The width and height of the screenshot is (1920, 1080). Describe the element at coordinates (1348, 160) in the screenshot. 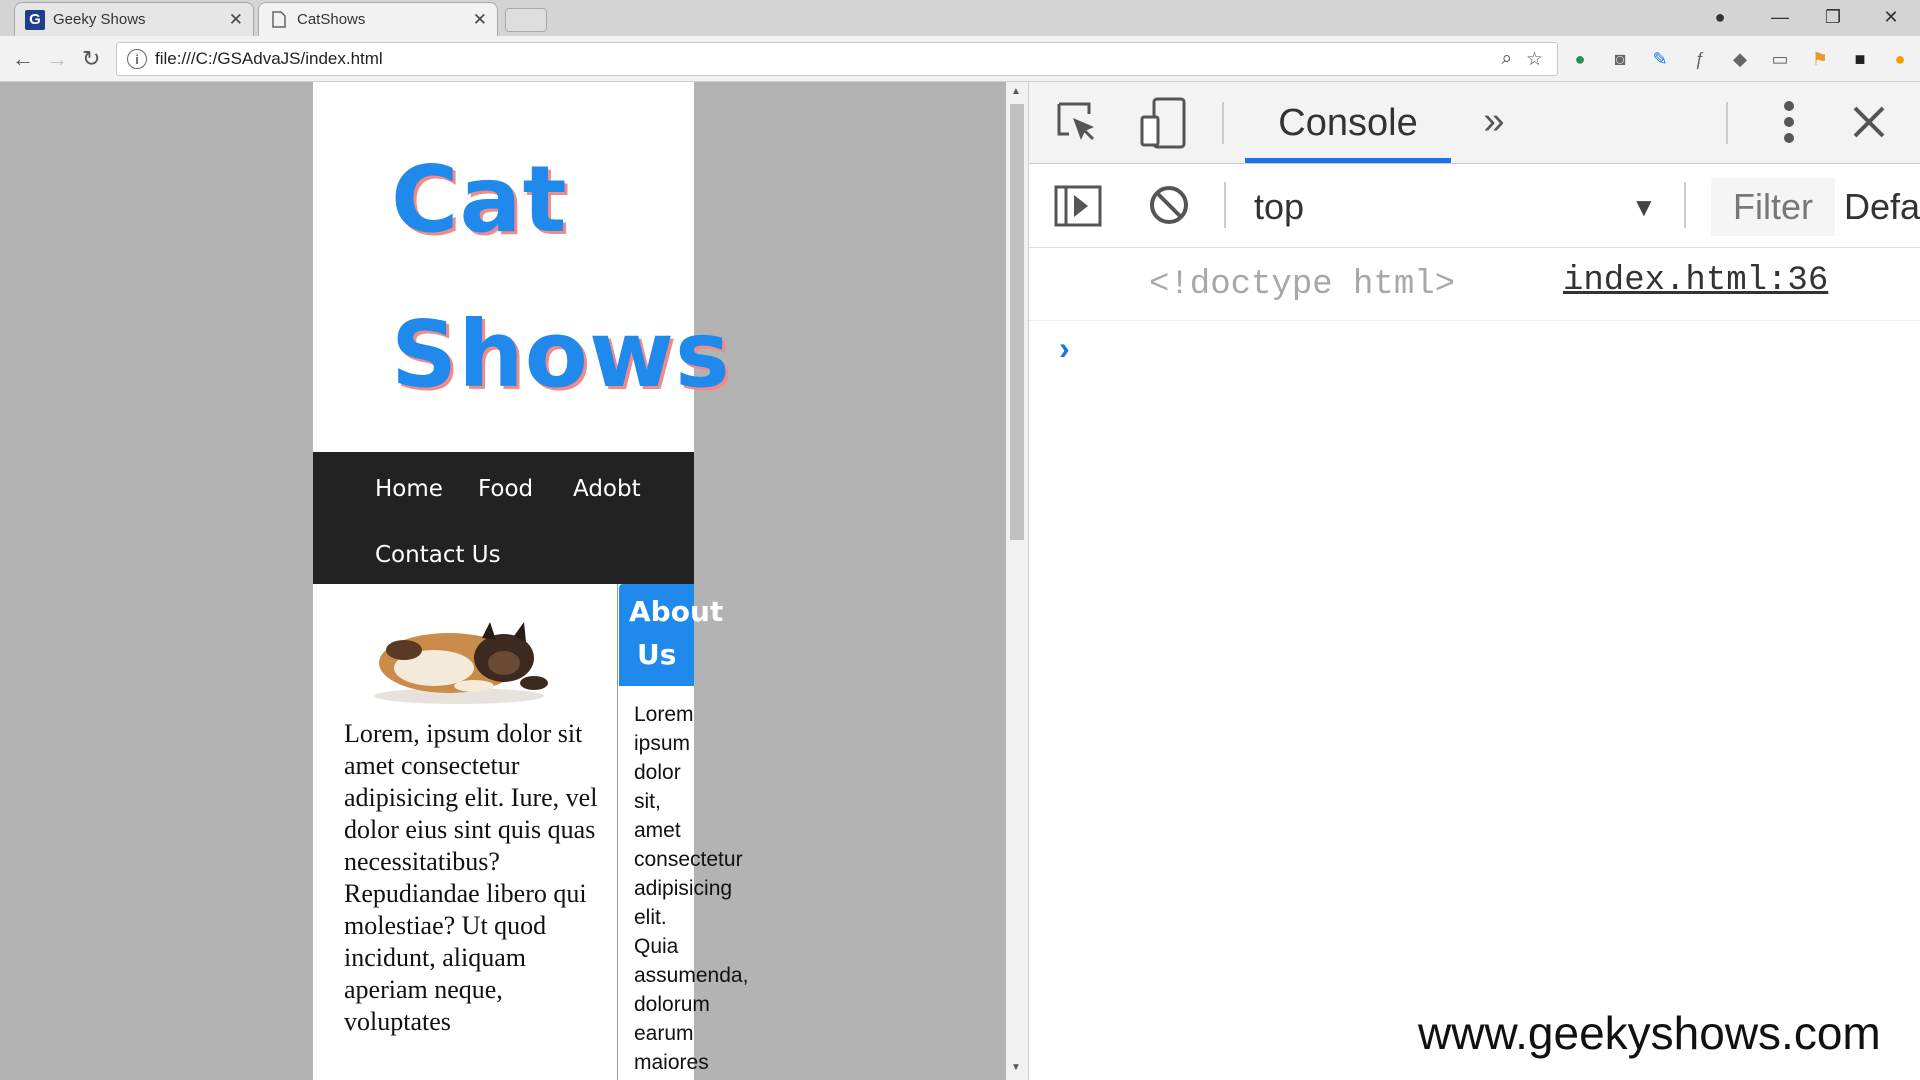

I see `active-tab-indicator` at that location.